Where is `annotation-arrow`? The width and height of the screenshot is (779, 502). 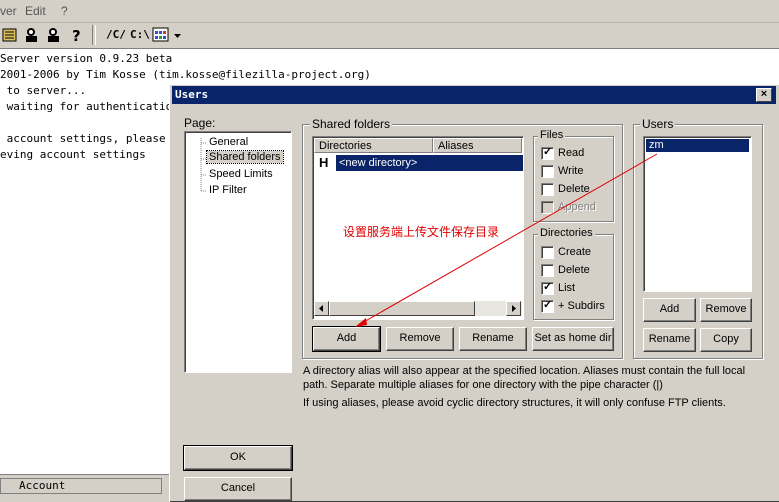
annotation-arrow is located at coordinates (506, 240).